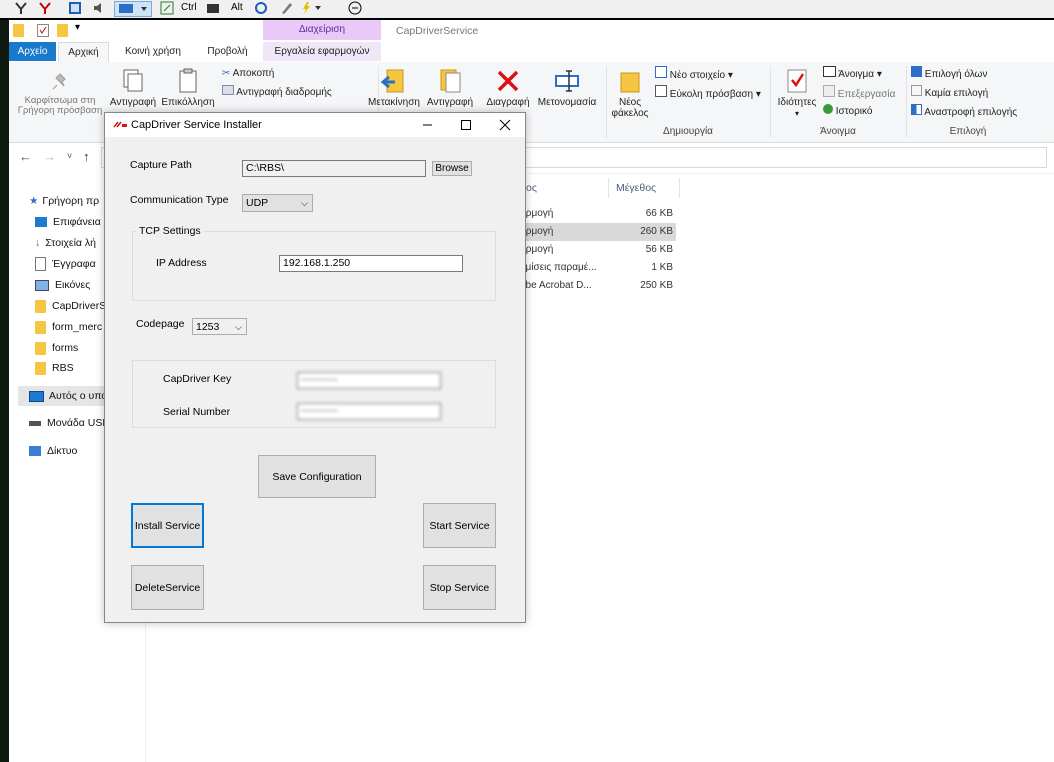 The image size is (1054, 762). Describe the element at coordinates (450, 102) in the screenshot. I see `copy-to-label: Αντιγραφή` at that location.